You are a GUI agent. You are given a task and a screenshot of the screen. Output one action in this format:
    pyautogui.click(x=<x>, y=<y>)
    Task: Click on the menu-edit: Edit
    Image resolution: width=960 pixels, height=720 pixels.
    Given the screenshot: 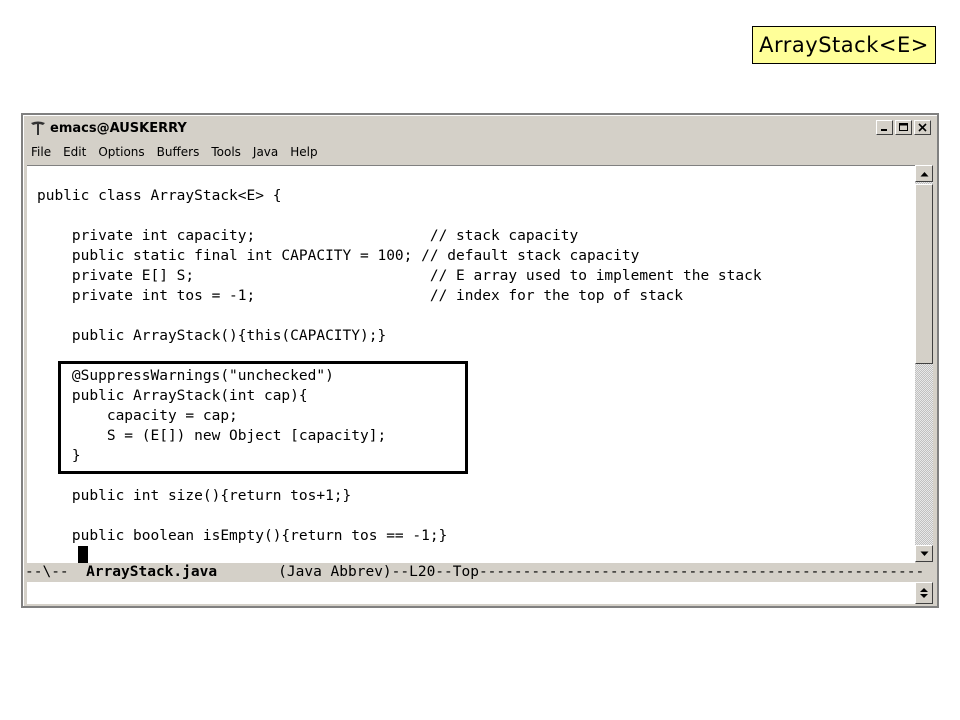 What is the action you would take?
    pyautogui.click(x=74, y=152)
    